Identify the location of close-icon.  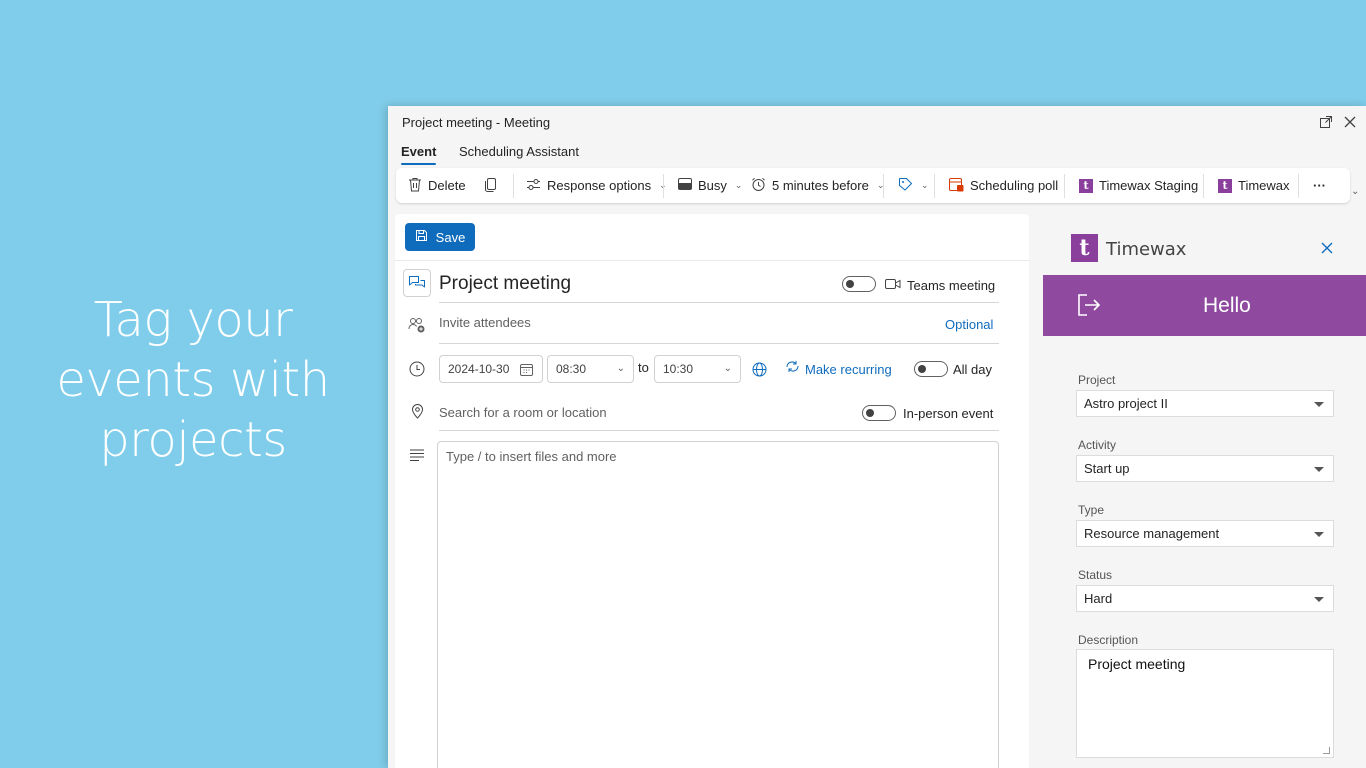
(1350, 122).